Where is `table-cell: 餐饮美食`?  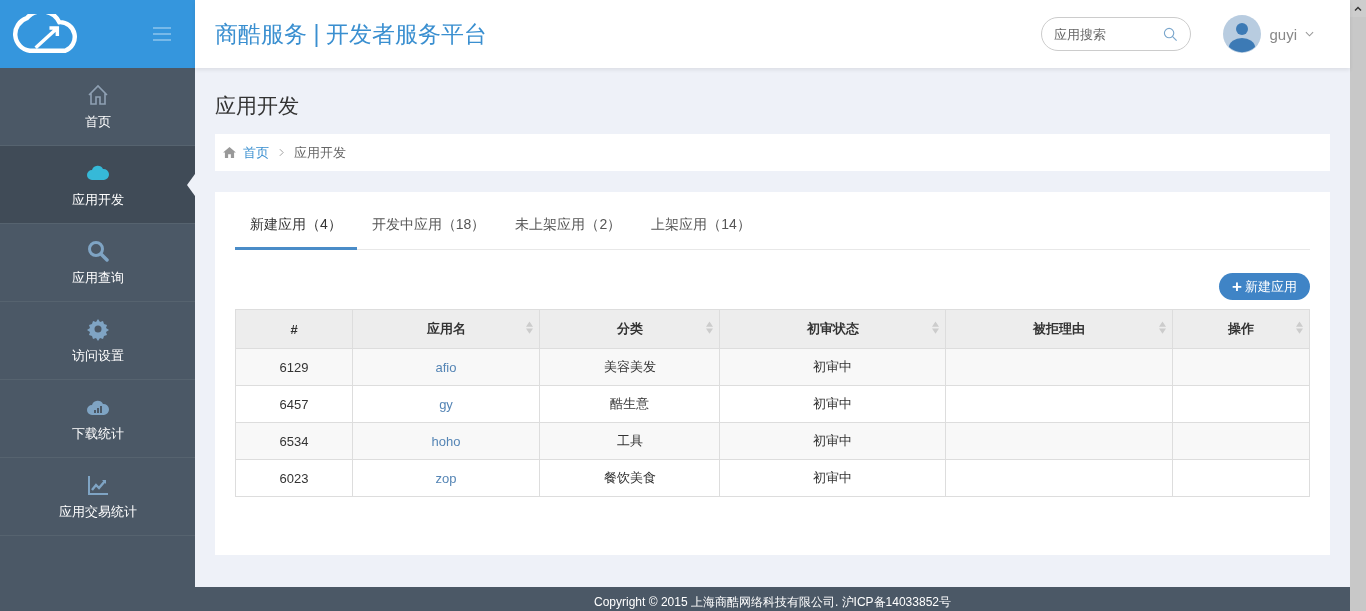
table-cell: 餐饮美食 is located at coordinates (629, 478).